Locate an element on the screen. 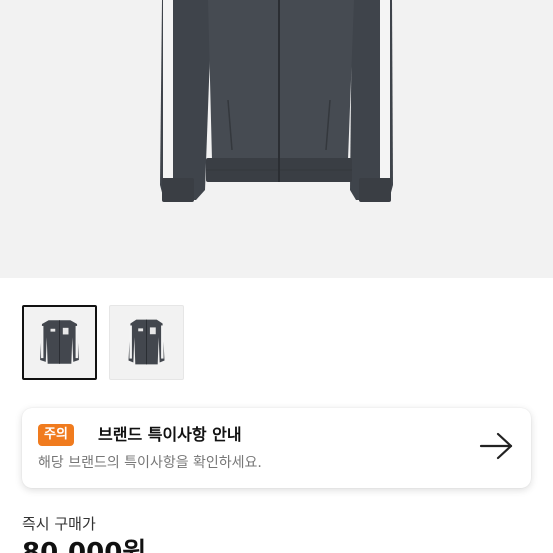  instant-buy-price-label: 즉시 구매가 is located at coordinates (59, 524).